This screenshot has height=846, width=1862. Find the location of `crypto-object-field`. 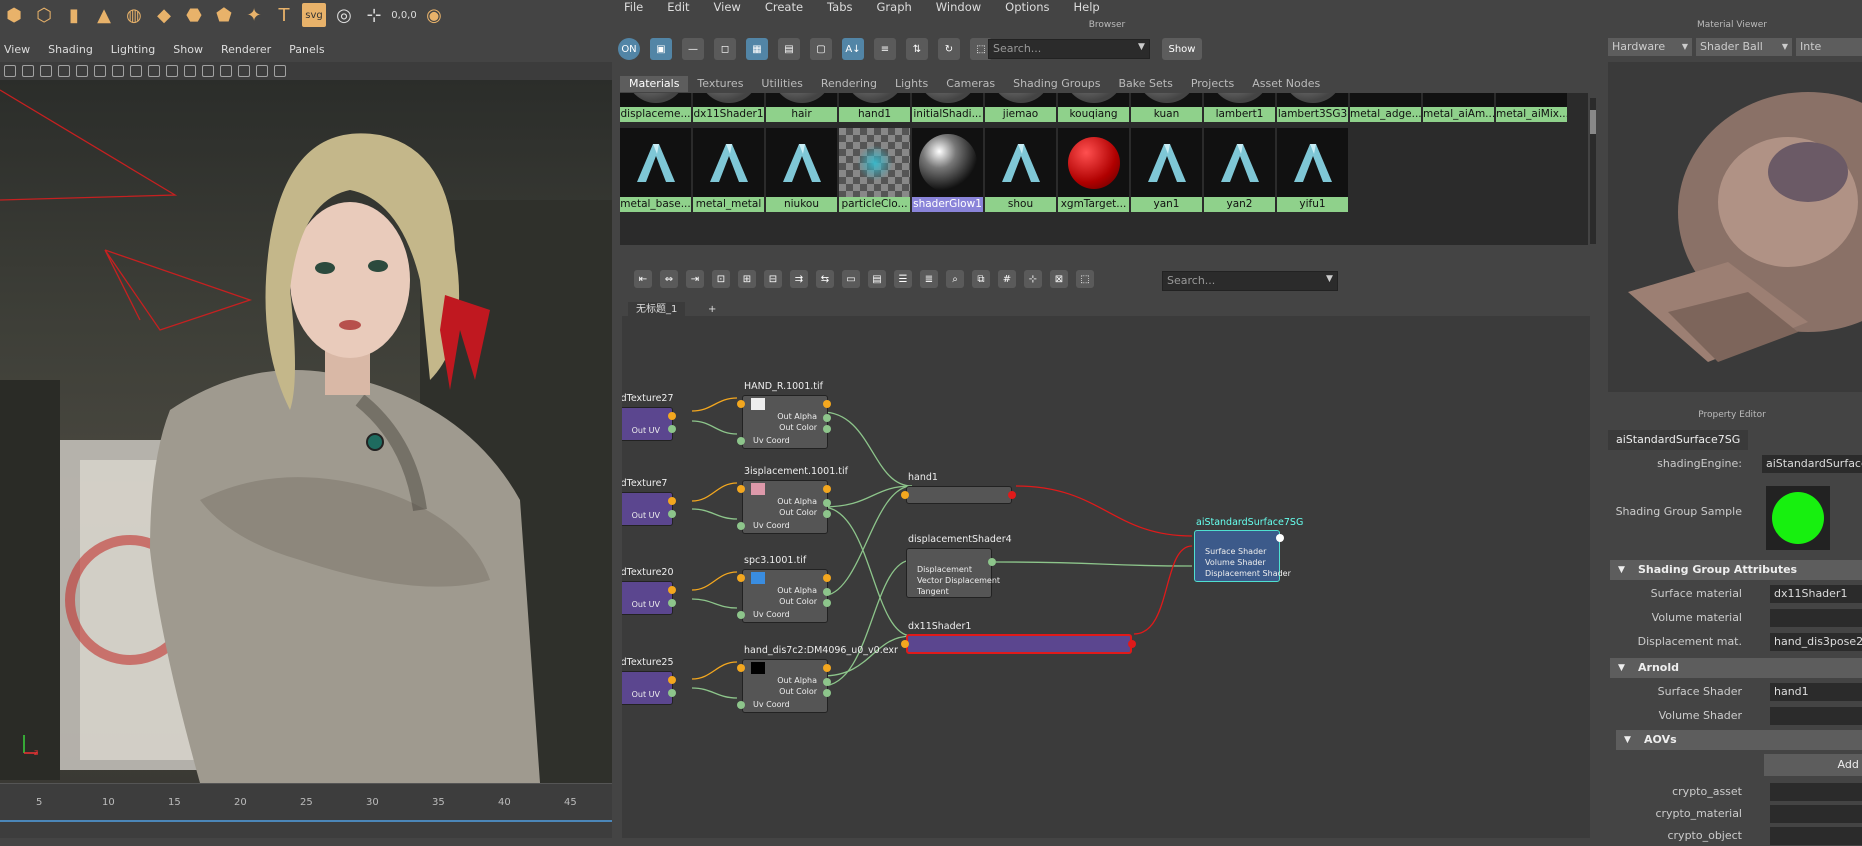

crypto-object-field is located at coordinates (1816, 836).